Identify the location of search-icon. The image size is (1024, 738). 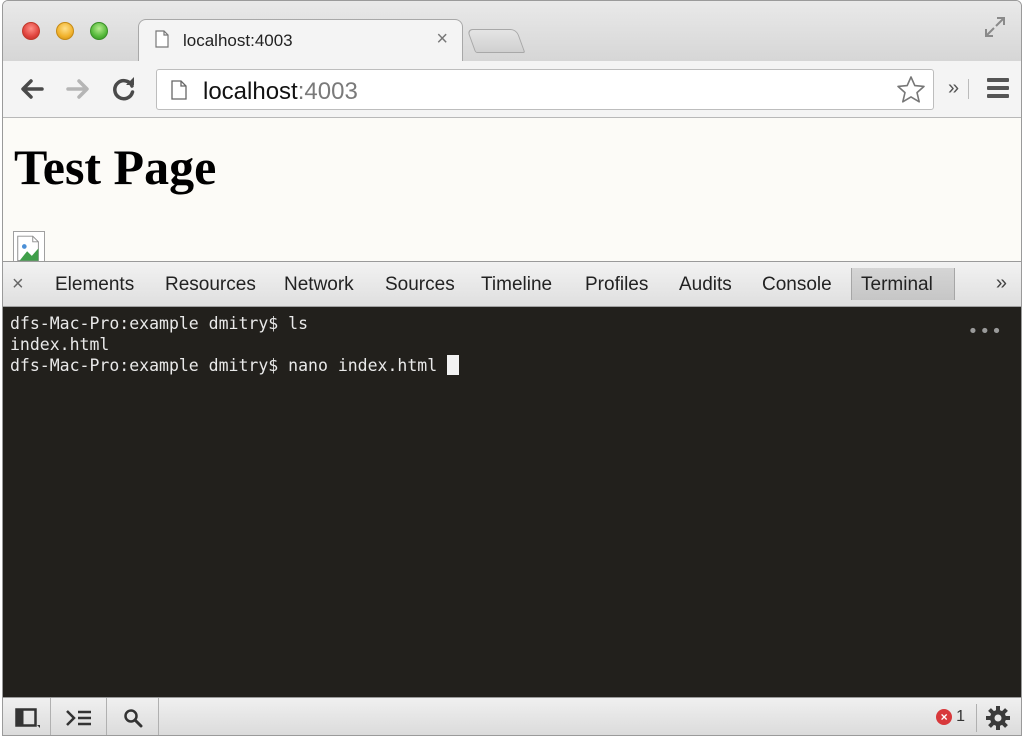
(133, 718).